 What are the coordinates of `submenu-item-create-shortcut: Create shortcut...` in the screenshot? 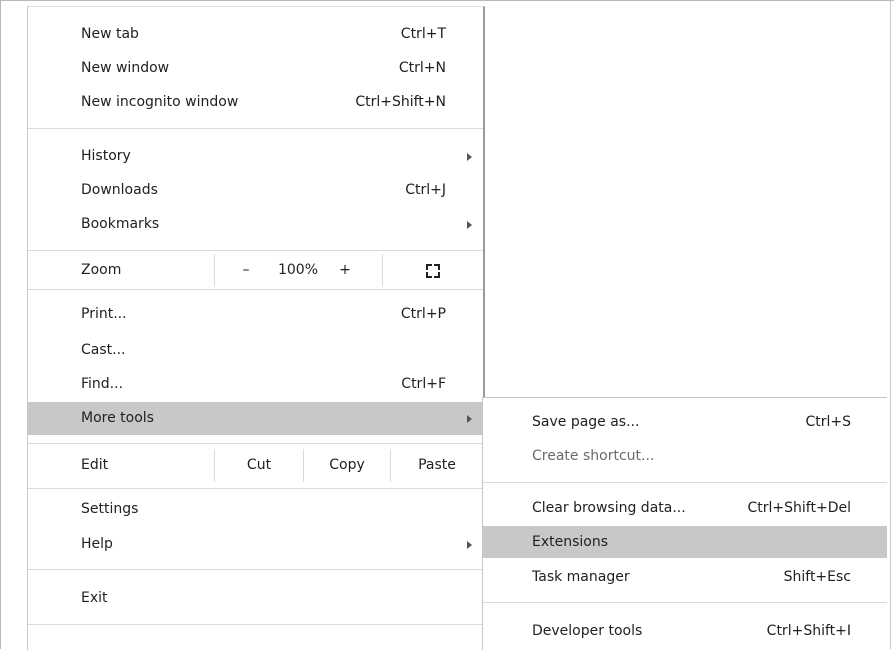 It's located at (685, 456).